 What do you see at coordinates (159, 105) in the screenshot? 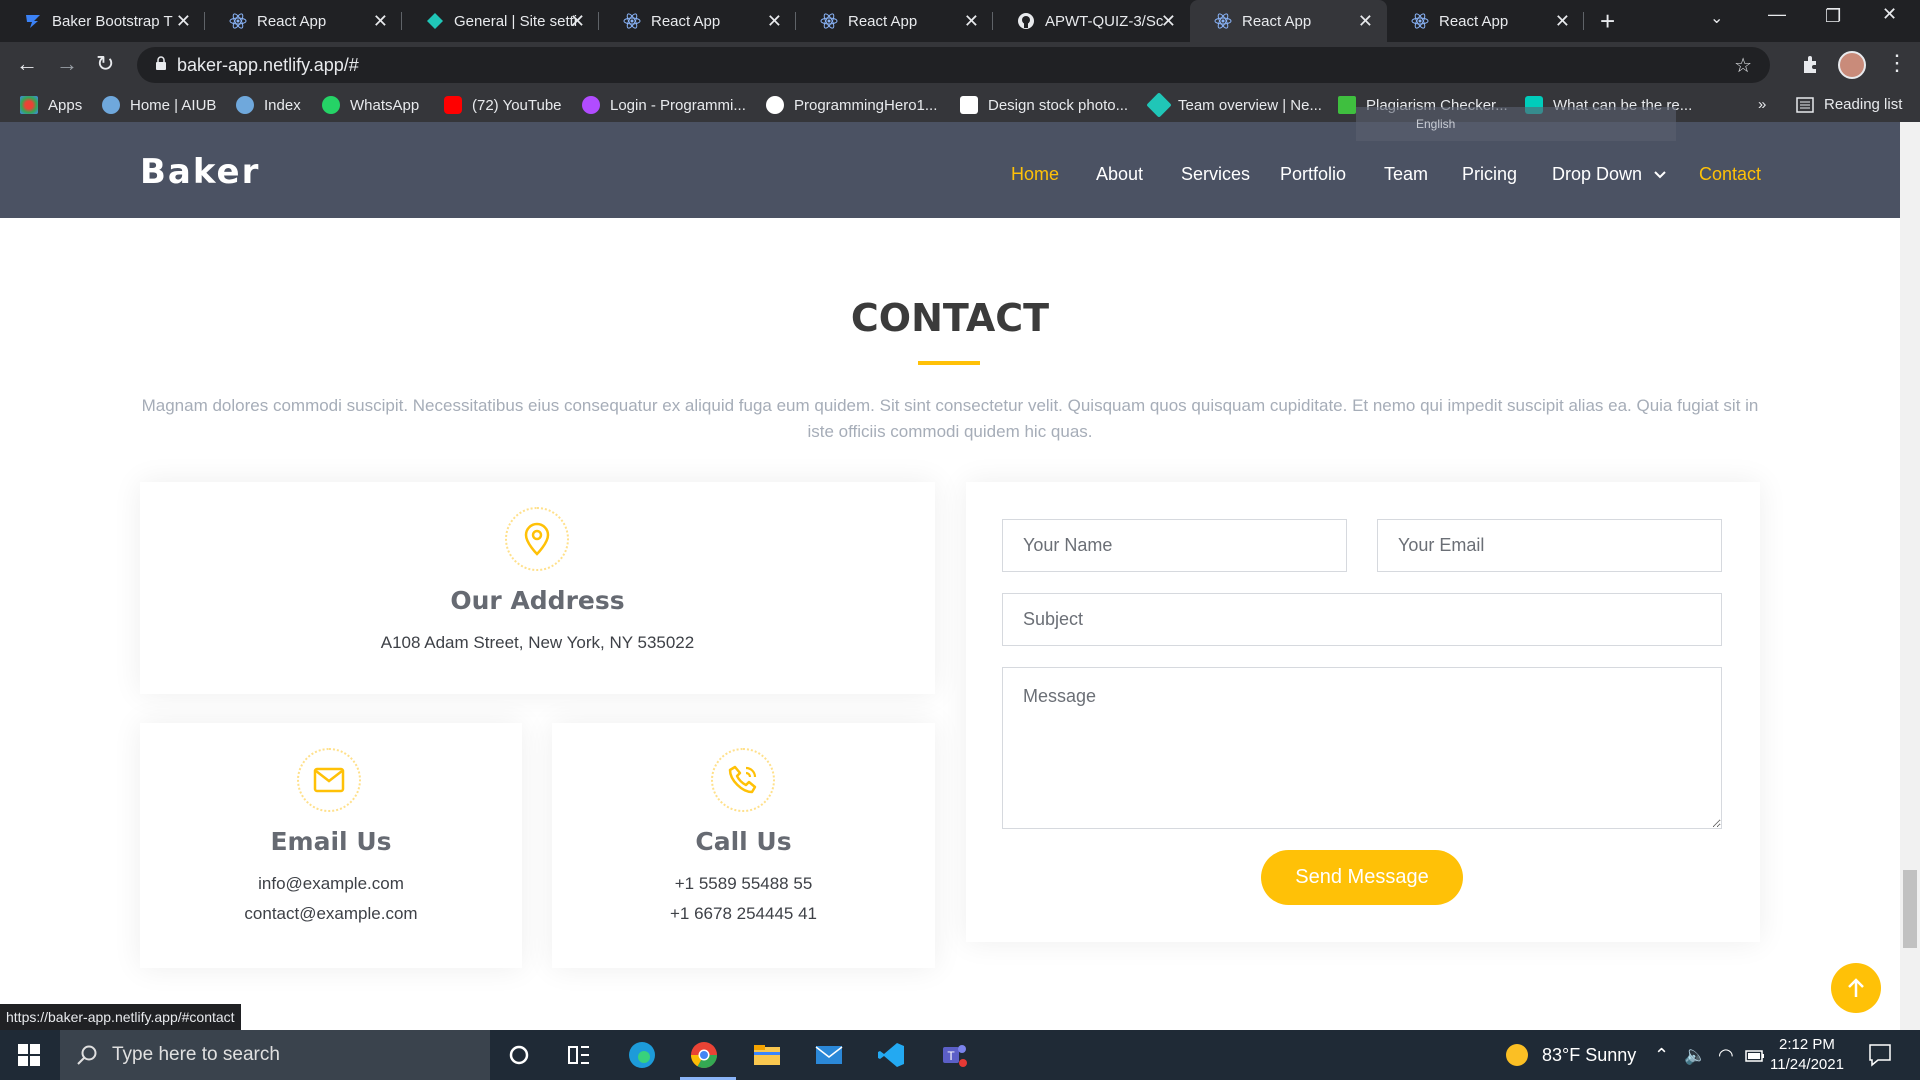
I see `bookmark-item: Home | AIUB` at bounding box center [159, 105].